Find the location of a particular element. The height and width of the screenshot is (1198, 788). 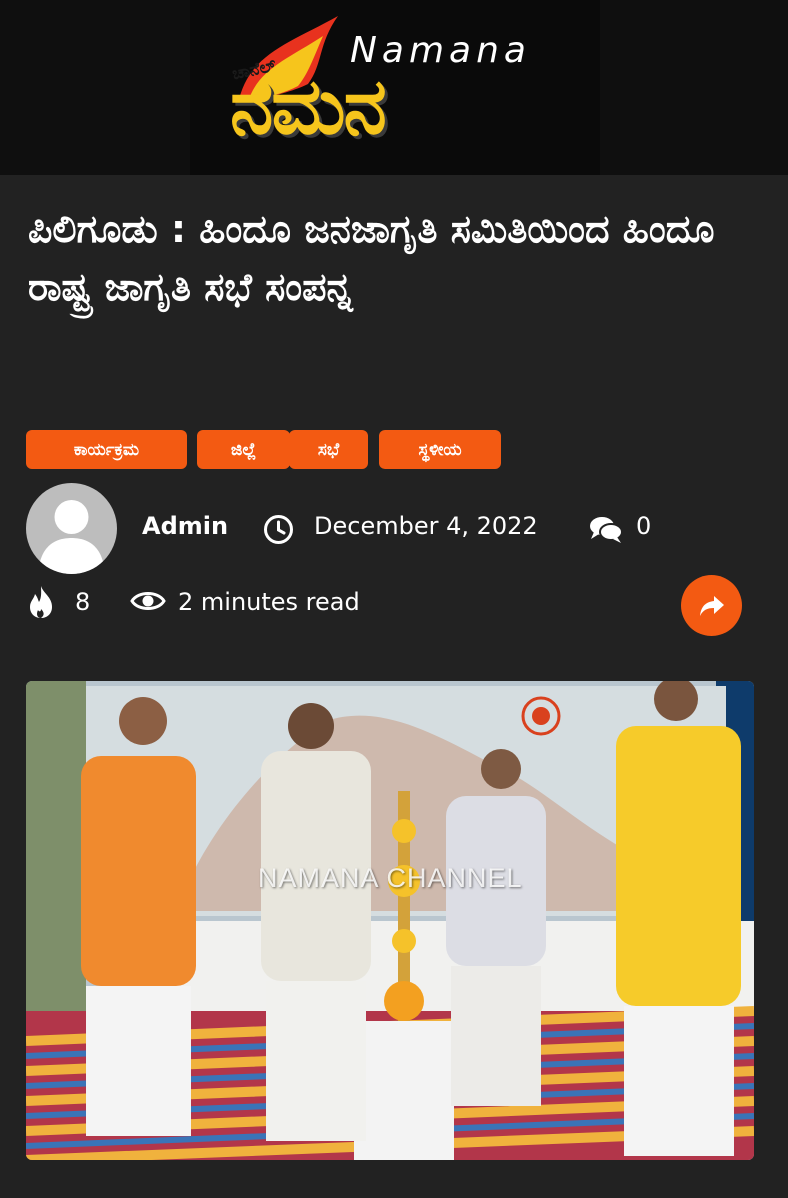

site-header: ಚಾನೆಲ್ Namana ನಮನ is located at coordinates (394, 87).